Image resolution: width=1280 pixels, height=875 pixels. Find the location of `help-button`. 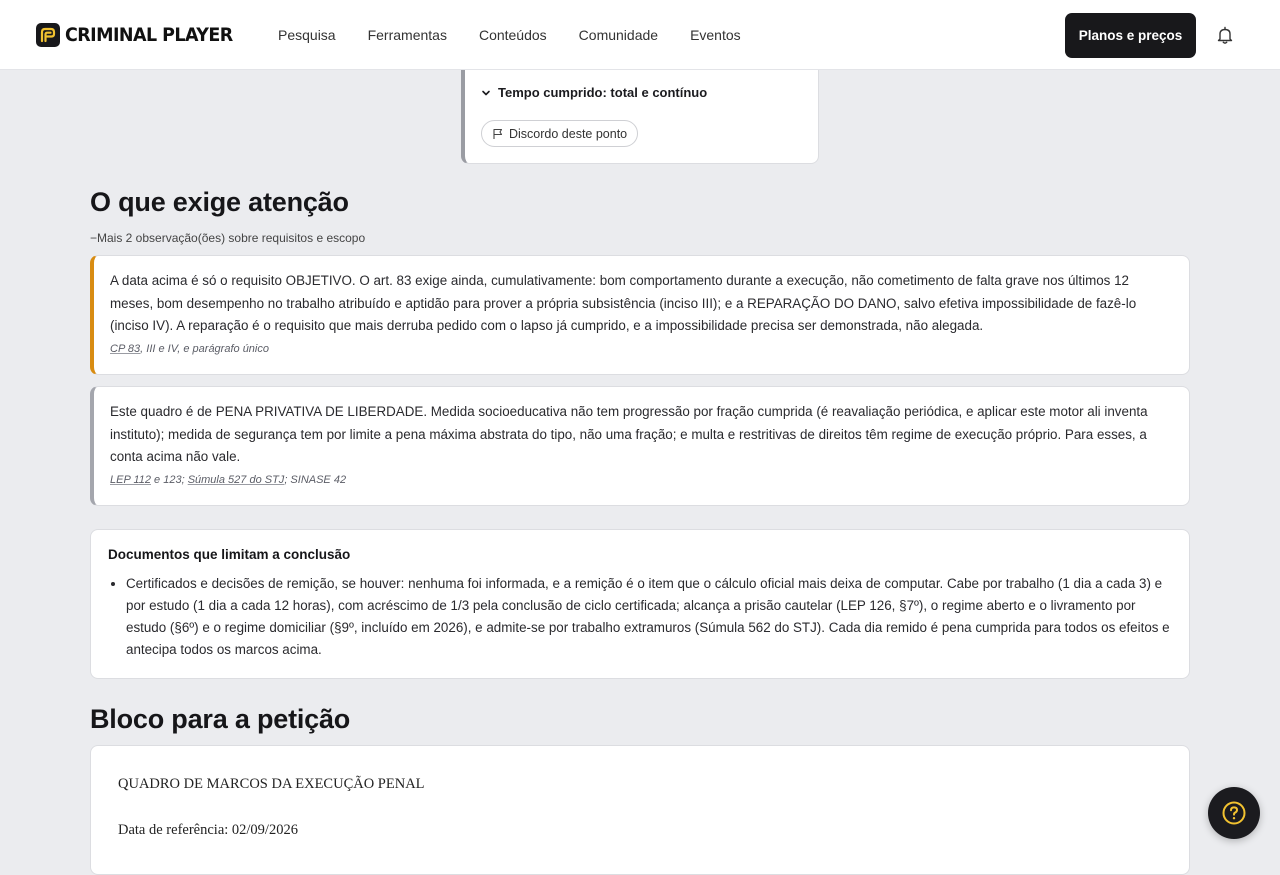

help-button is located at coordinates (1234, 813).